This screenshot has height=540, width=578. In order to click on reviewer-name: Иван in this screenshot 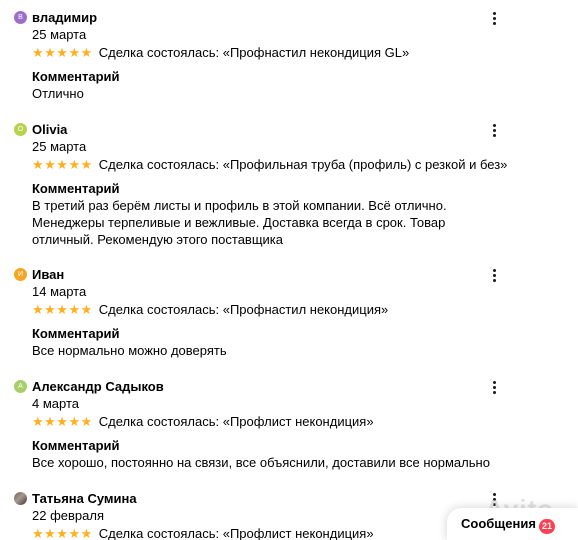, I will do `click(48, 275)`.